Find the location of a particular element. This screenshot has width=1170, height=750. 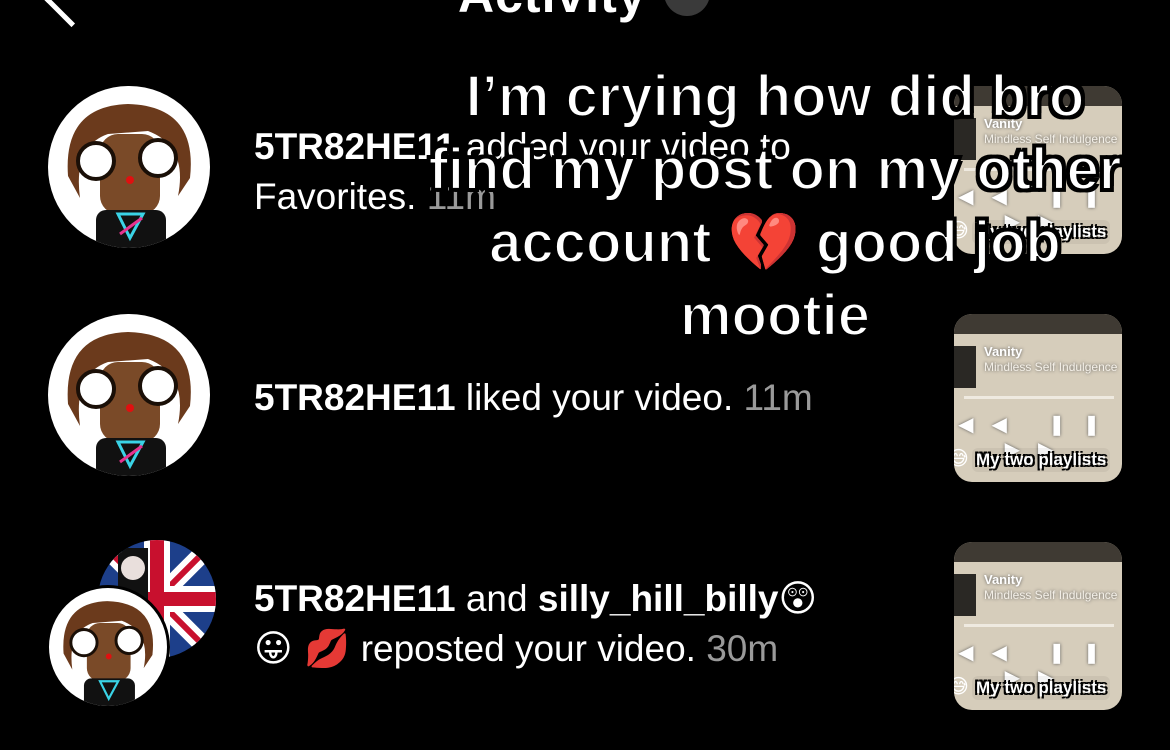

info-icon is located at coordinates (687, 8).